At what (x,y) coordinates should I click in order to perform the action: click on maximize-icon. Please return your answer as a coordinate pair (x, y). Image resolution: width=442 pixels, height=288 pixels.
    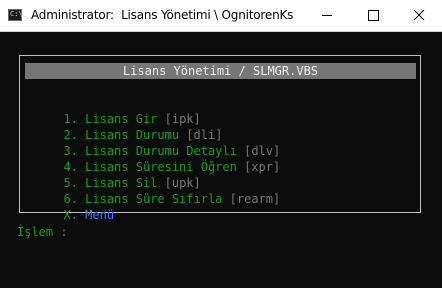
    Looking at the image, I should click on (373, 15).